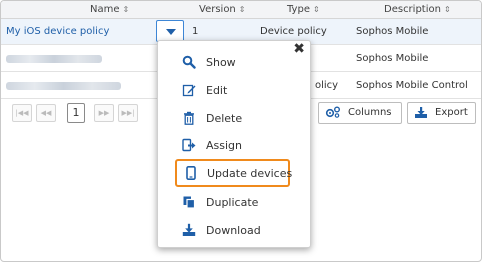  Describe the element at coordinates (224, 118) in the screenshot. I see `menu-item-label: Delete` at that location.